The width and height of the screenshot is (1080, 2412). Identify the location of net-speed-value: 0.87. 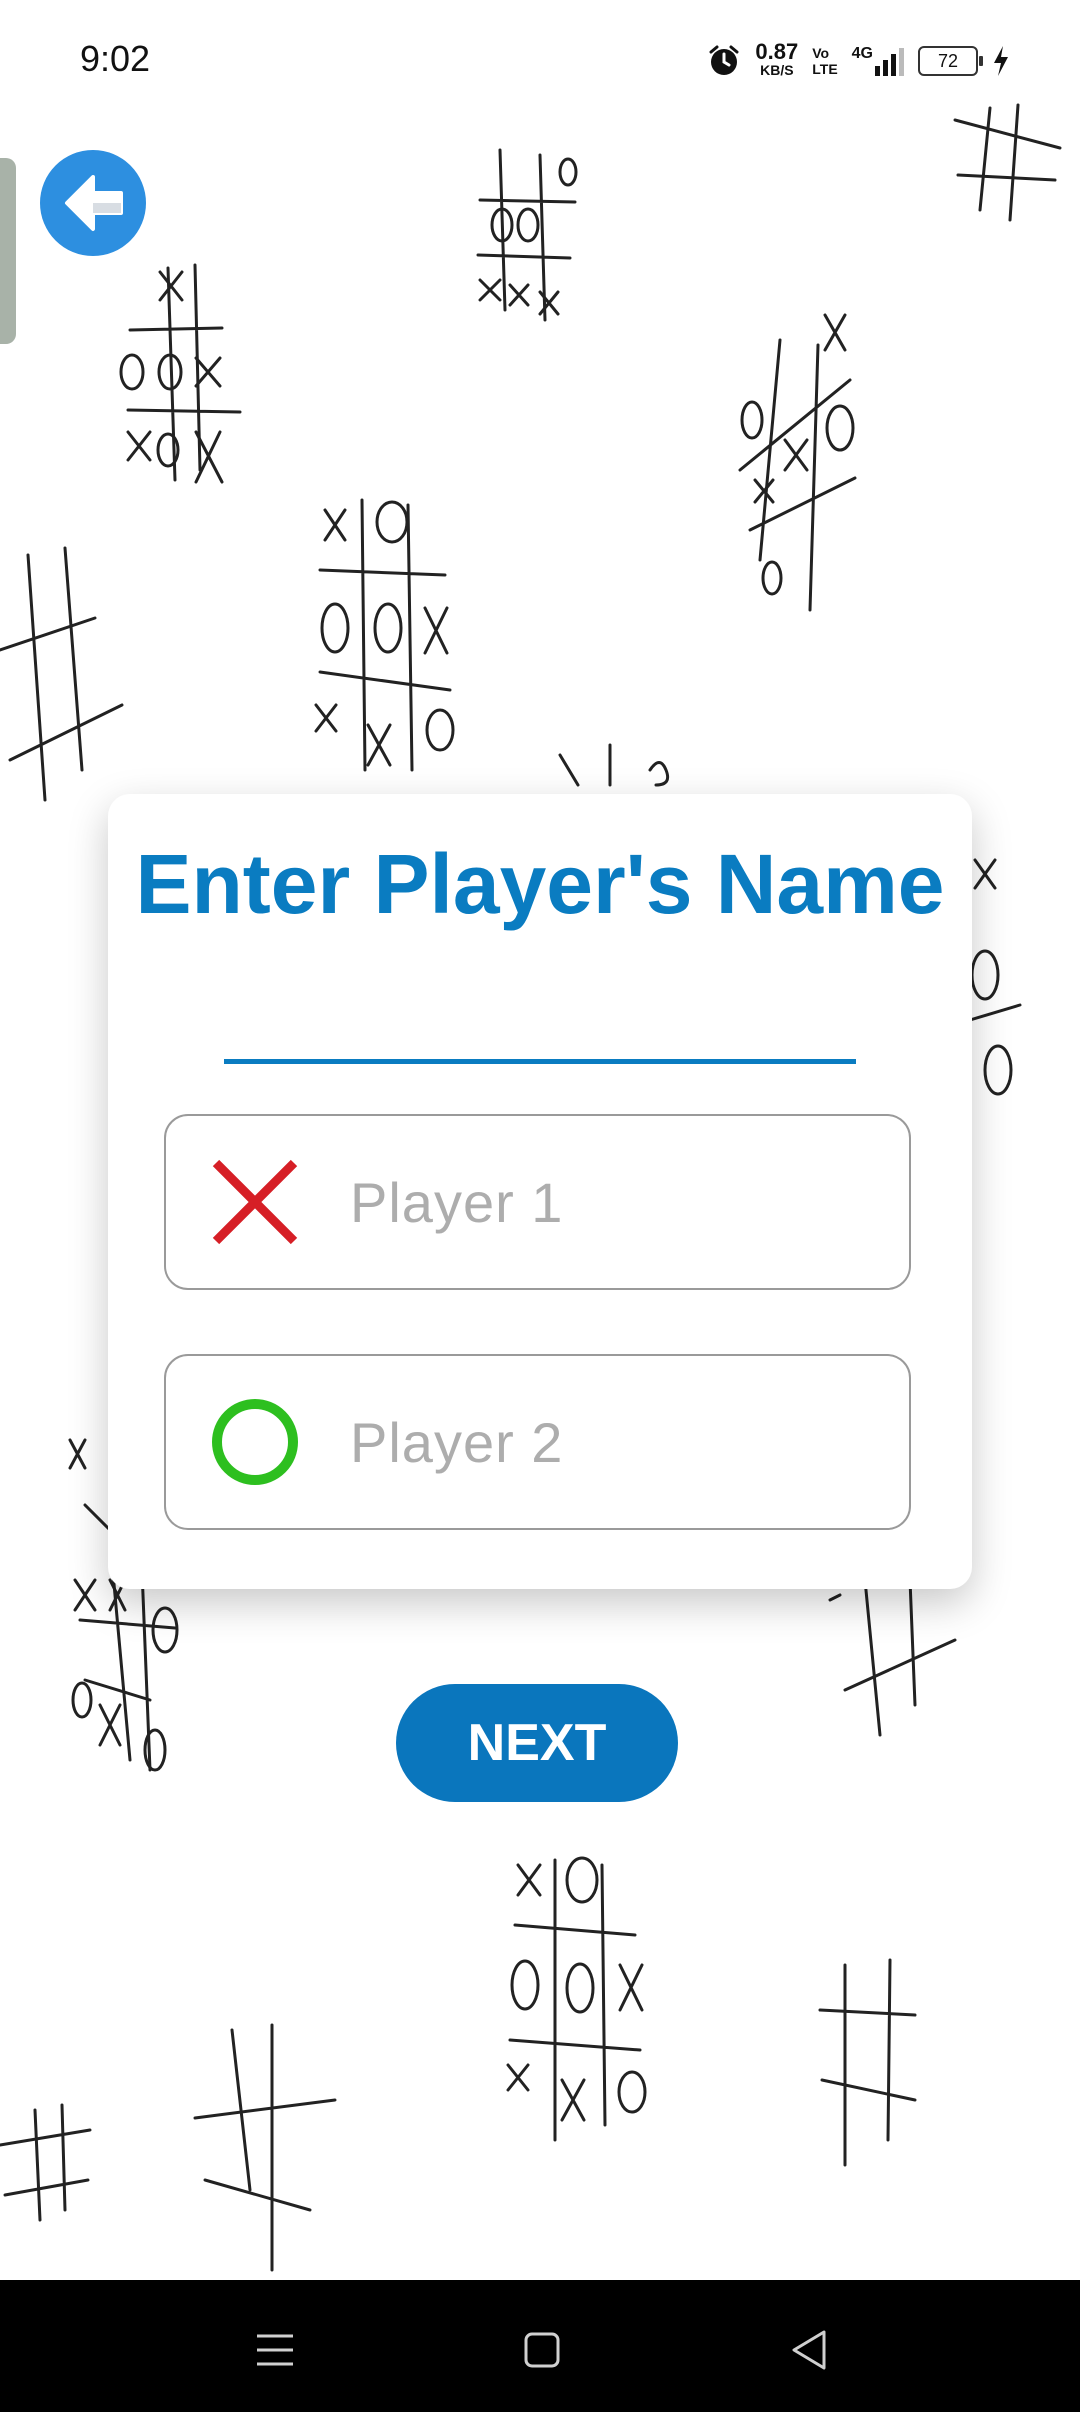
(777, 51).